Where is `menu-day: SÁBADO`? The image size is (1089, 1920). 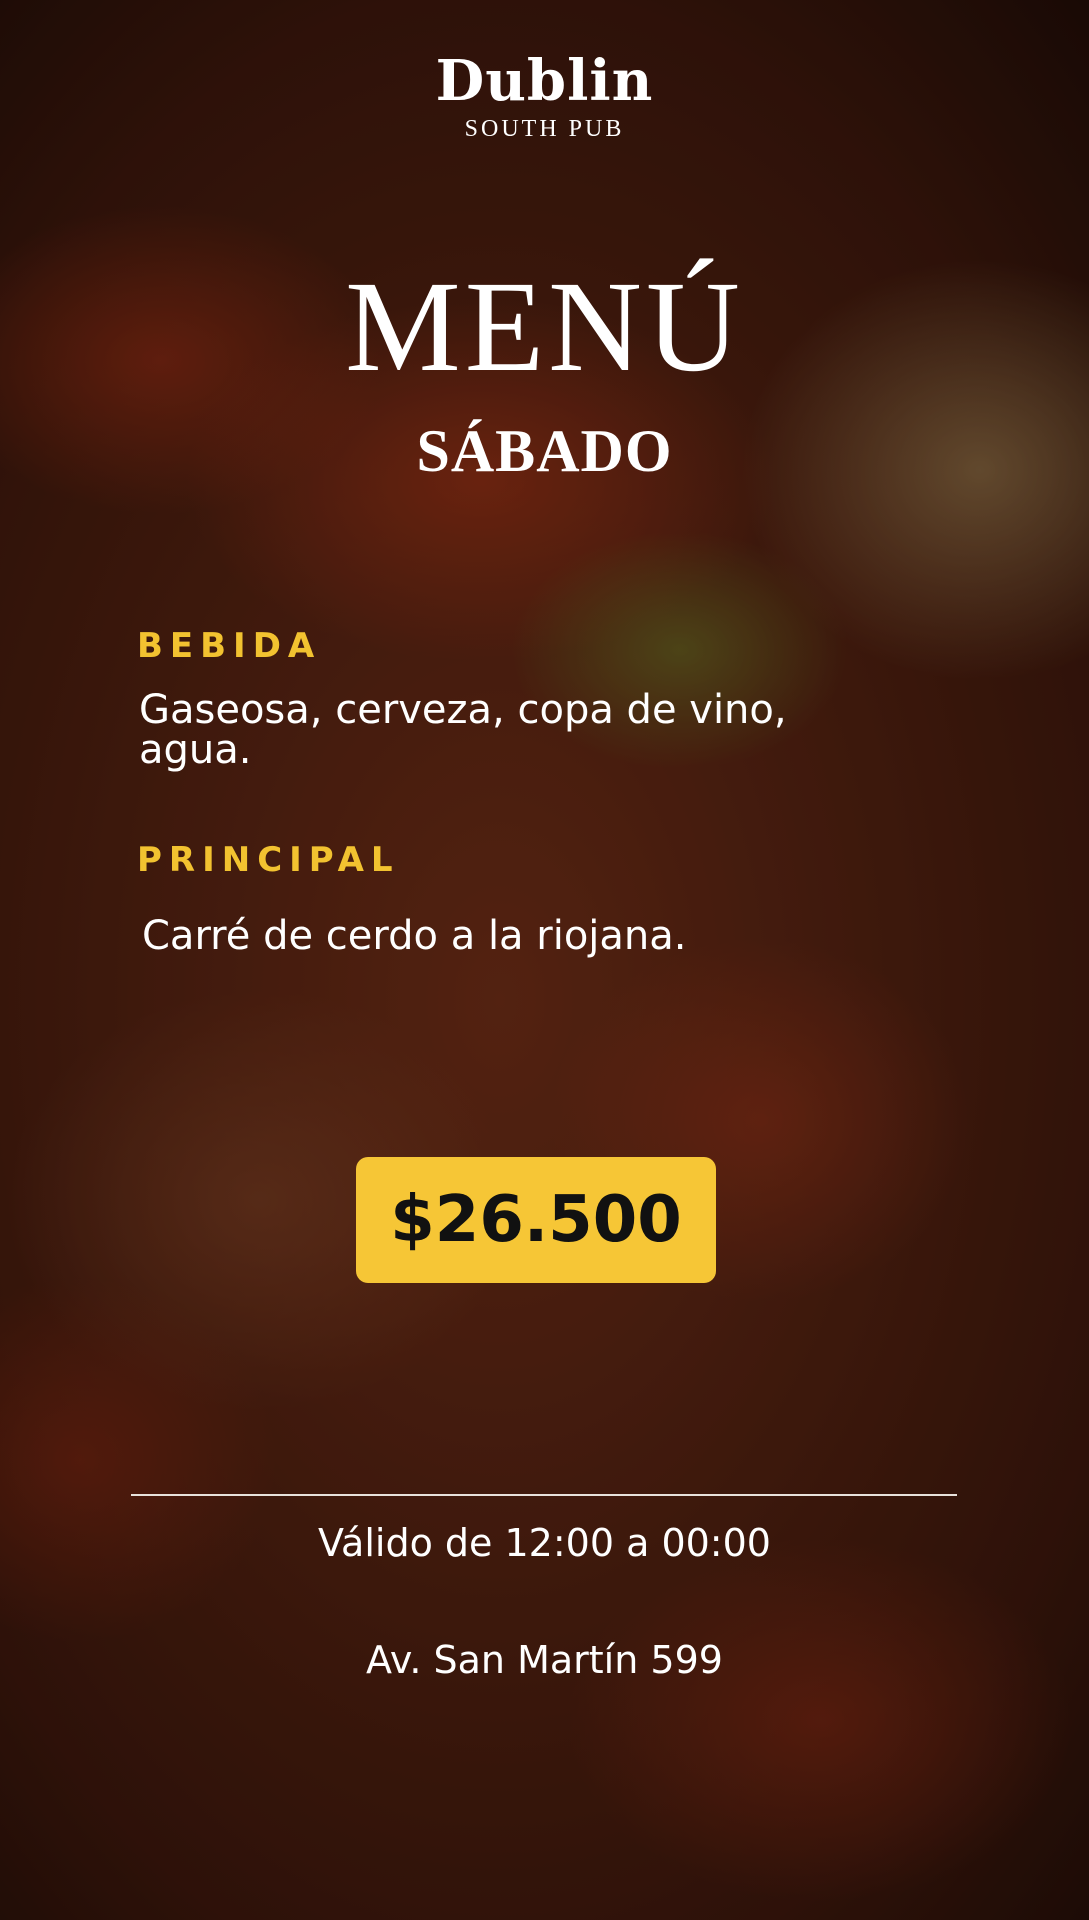 menu-day: SÁBADO is located at coordinates (544, 451).